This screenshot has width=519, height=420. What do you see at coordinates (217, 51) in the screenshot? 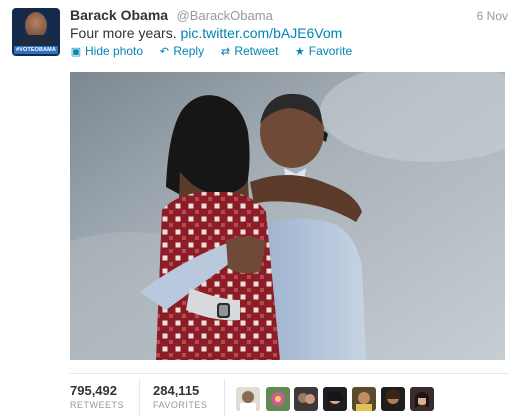
I see `tweet-actions: ▣ Hide photo ↶ Reply ⇄ Retweet ★ Favorite` at bounding box center [217, 51].